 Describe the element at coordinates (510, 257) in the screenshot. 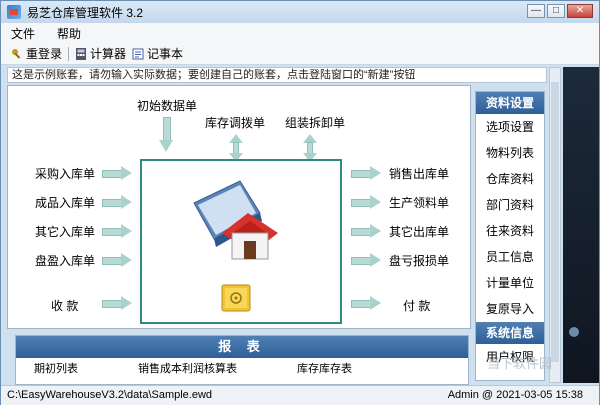

I see `sidebar-item-employees: 员工信息` at that location.